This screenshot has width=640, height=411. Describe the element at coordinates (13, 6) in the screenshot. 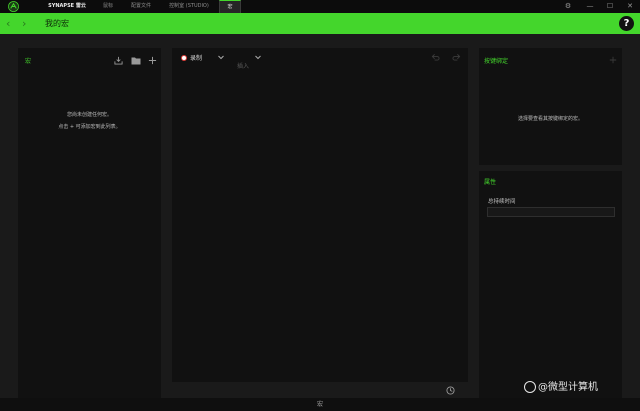

I see `razer-logo-icon` at that location.